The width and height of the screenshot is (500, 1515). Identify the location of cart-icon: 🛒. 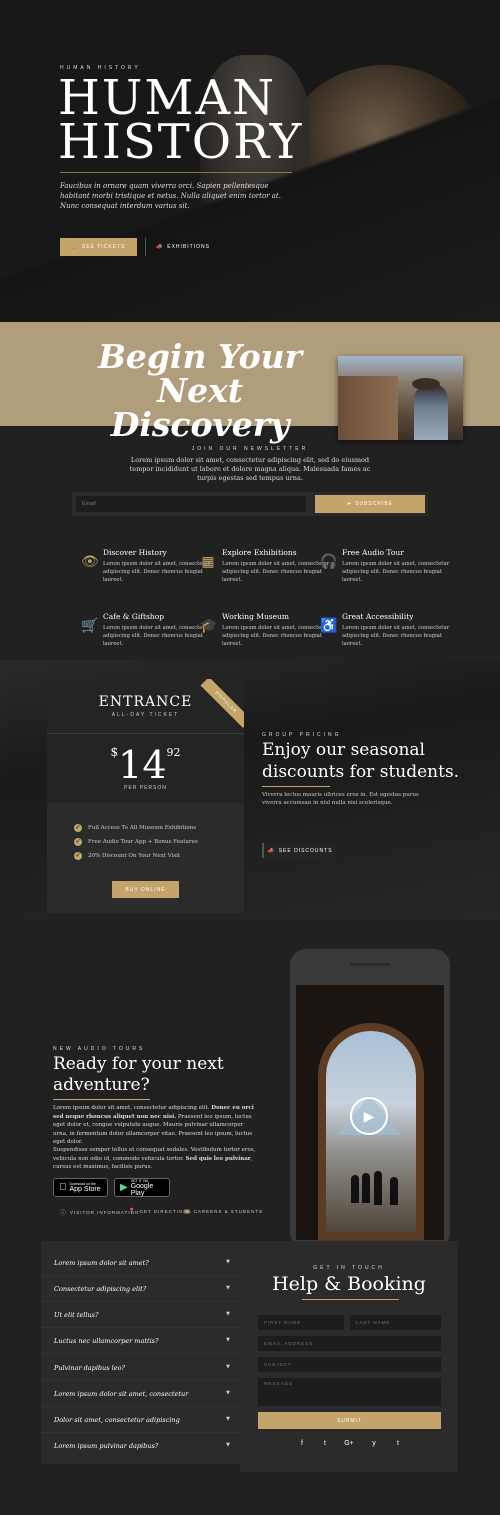
(90, 625).